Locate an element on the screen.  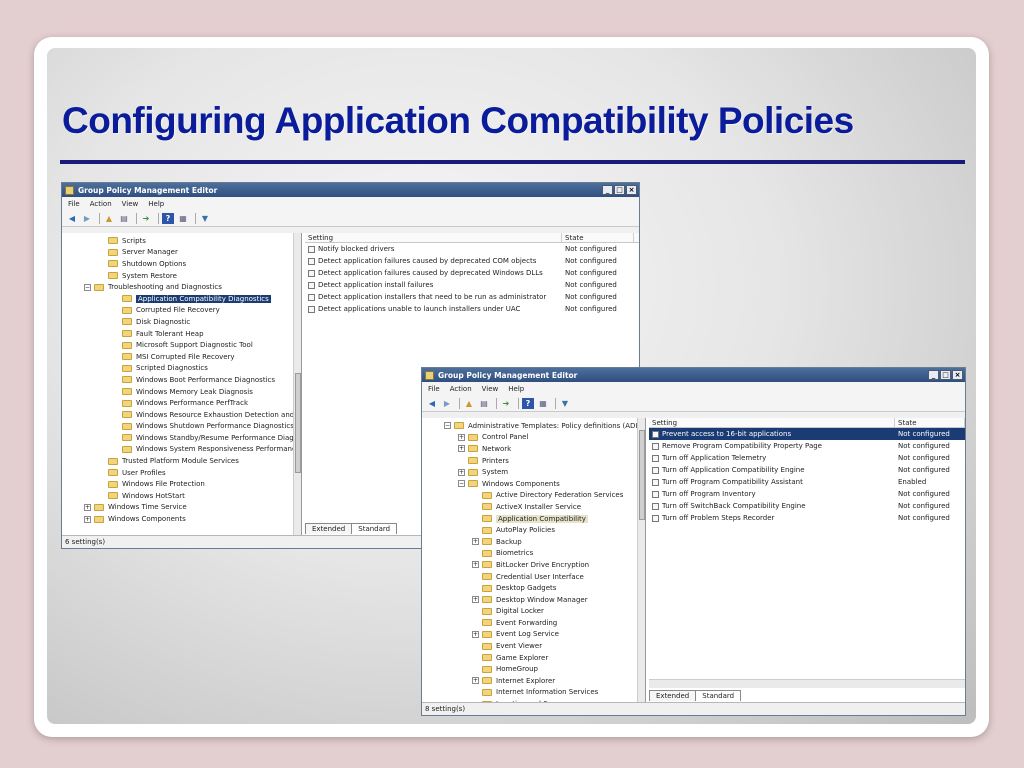
tree-node: Biometrics is located at coordinates (533, 554).